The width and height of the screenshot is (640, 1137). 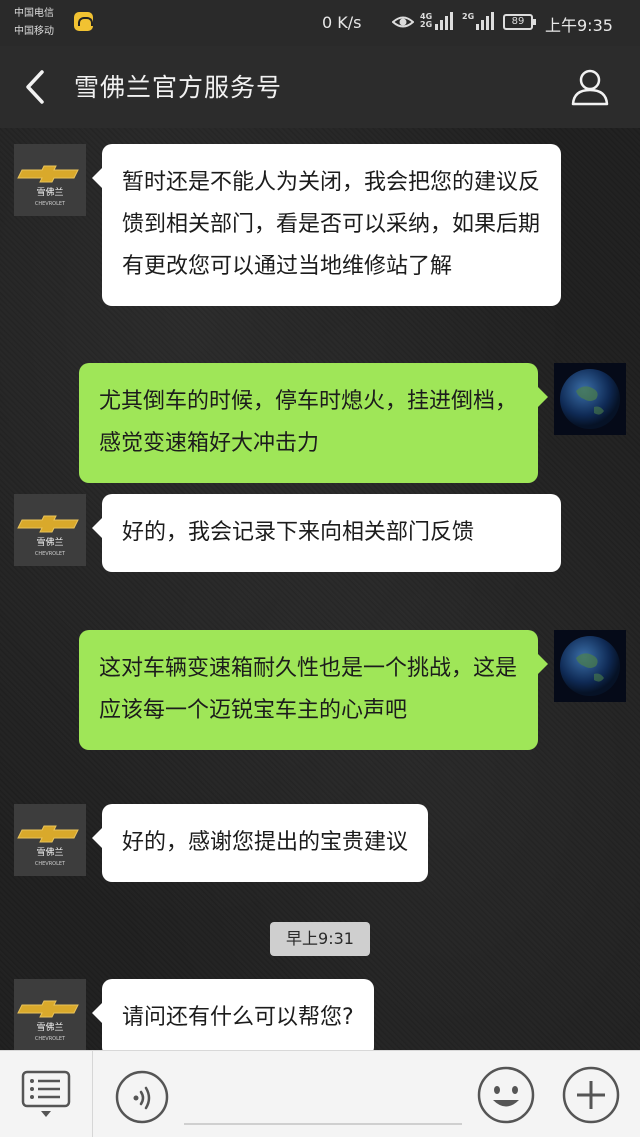 I want to click on signal-1-icon, so click(x=444, y=21).